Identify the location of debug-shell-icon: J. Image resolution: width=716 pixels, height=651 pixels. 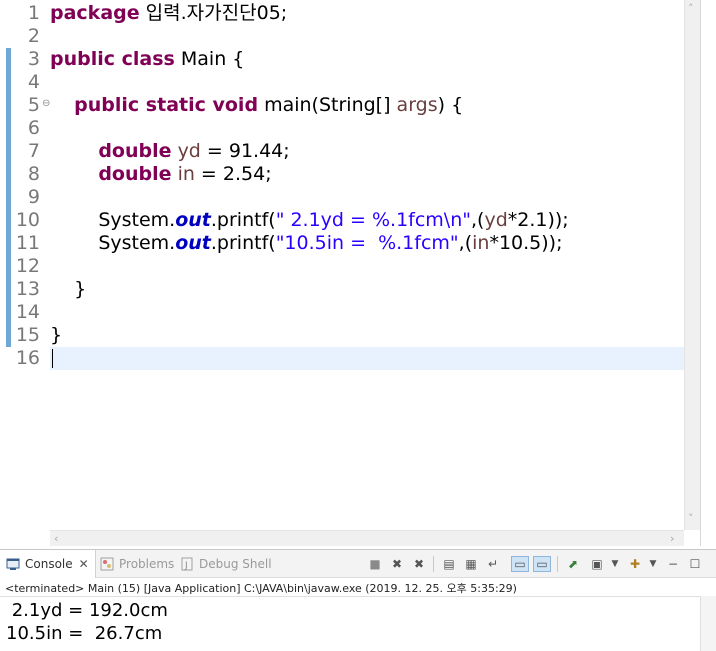
(187, 564).